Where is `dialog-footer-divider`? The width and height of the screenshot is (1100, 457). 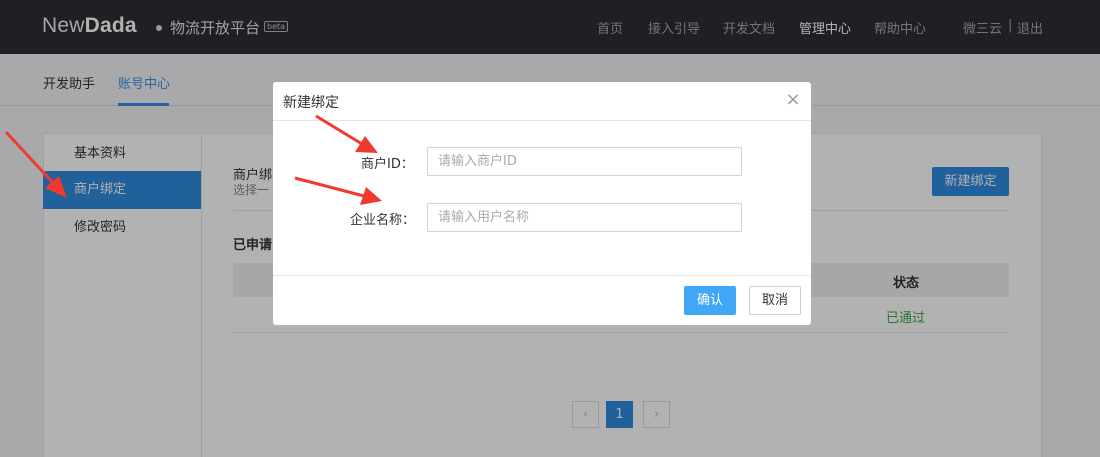 dialog-footer-divider is located at coordinates (542, 275).